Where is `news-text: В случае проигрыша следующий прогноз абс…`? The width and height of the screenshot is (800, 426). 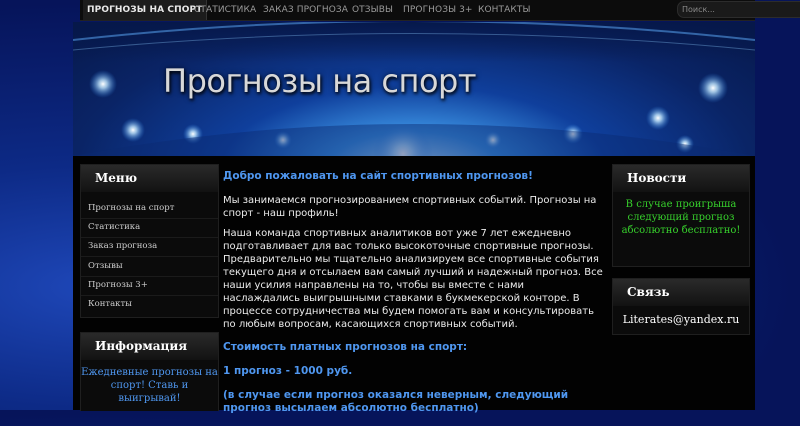 news-text: В случае проигрыша следующий прогноз абс… is located at coordinates (681, 217).